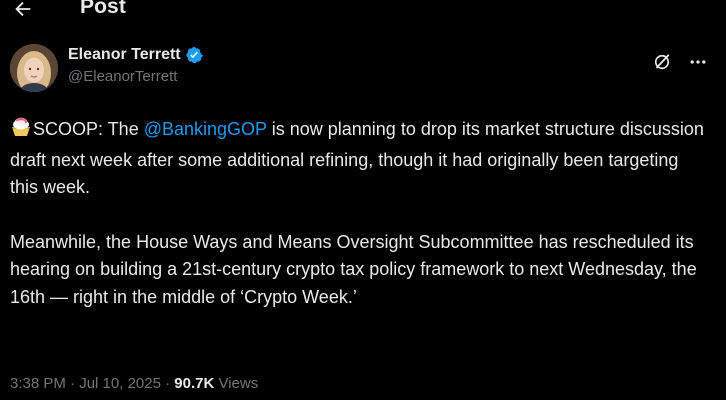  I want to click on author-names: Eleanor Terrett @EleanorTerrett, so click(135, 65).